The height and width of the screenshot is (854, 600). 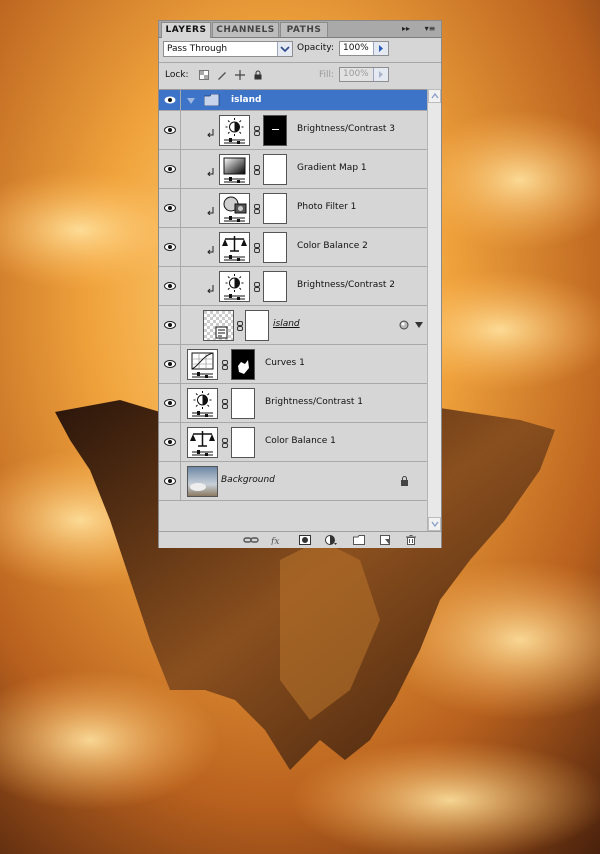 What do you see at coordinates (186, 30) in the screenshot?
I see `tab-layers: LAYERS` at bounding box center [186, 30].